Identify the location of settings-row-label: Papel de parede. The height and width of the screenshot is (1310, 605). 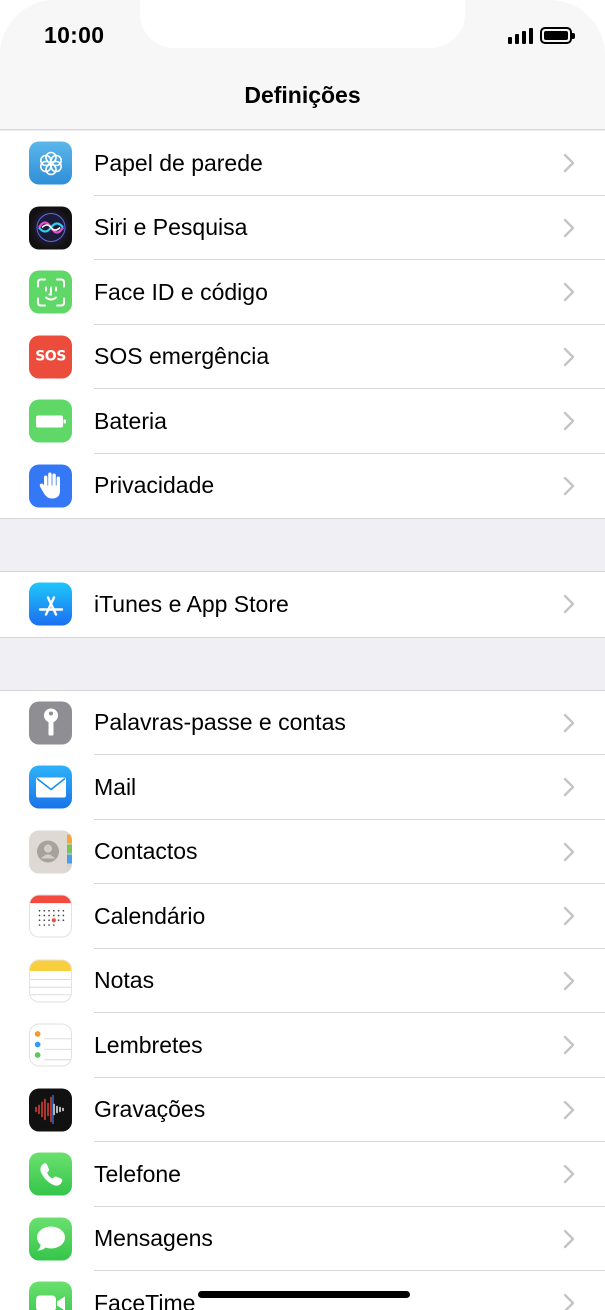
(178, 162).